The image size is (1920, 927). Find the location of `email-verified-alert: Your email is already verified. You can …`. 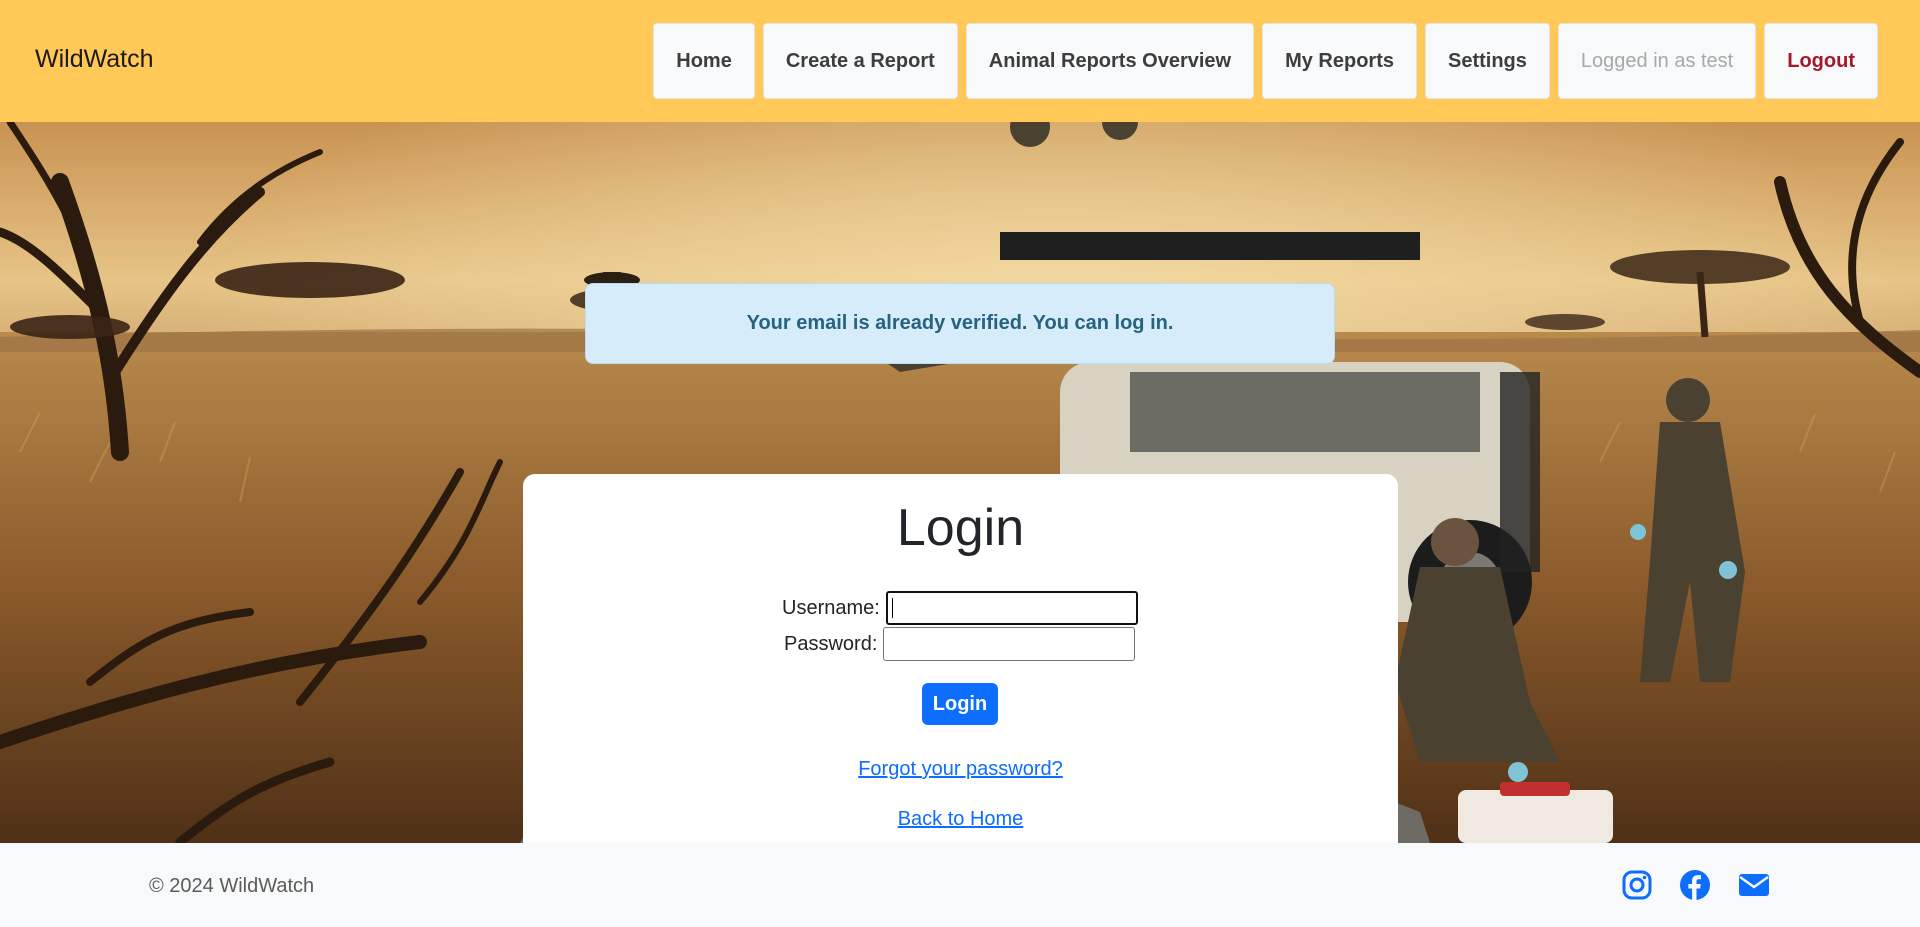

email-verified-alert: Your email is already verified. You can … is located at coordinates (960, 323).